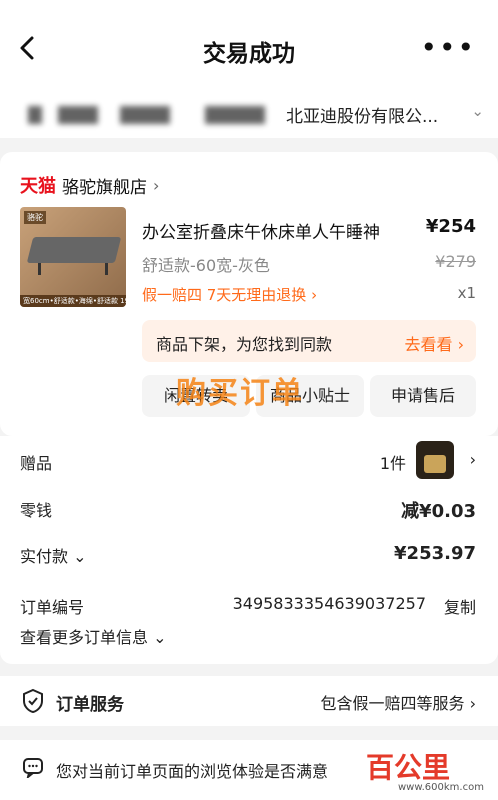 Image resolution: width=498 pixels, height=800 pixels. I want to click on more-info-row: 查看更多订单信息 ⌄, so click(248, 636).